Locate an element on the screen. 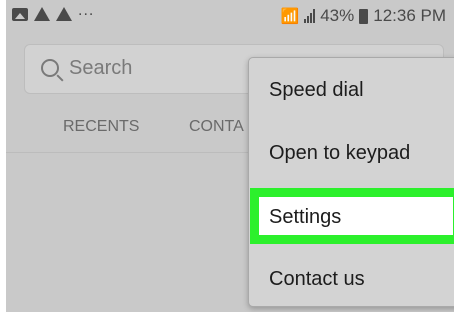 Image resolution: width=460 pixels, height=312 pixels. menu-item-speed-dial: Speed dial is located at coordinates (316, 90).